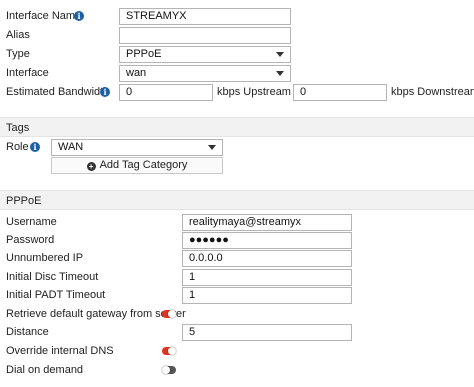  Describe the element at coordinates (137, 147) in the screenshot. I see `role-select: WAN` at that location.